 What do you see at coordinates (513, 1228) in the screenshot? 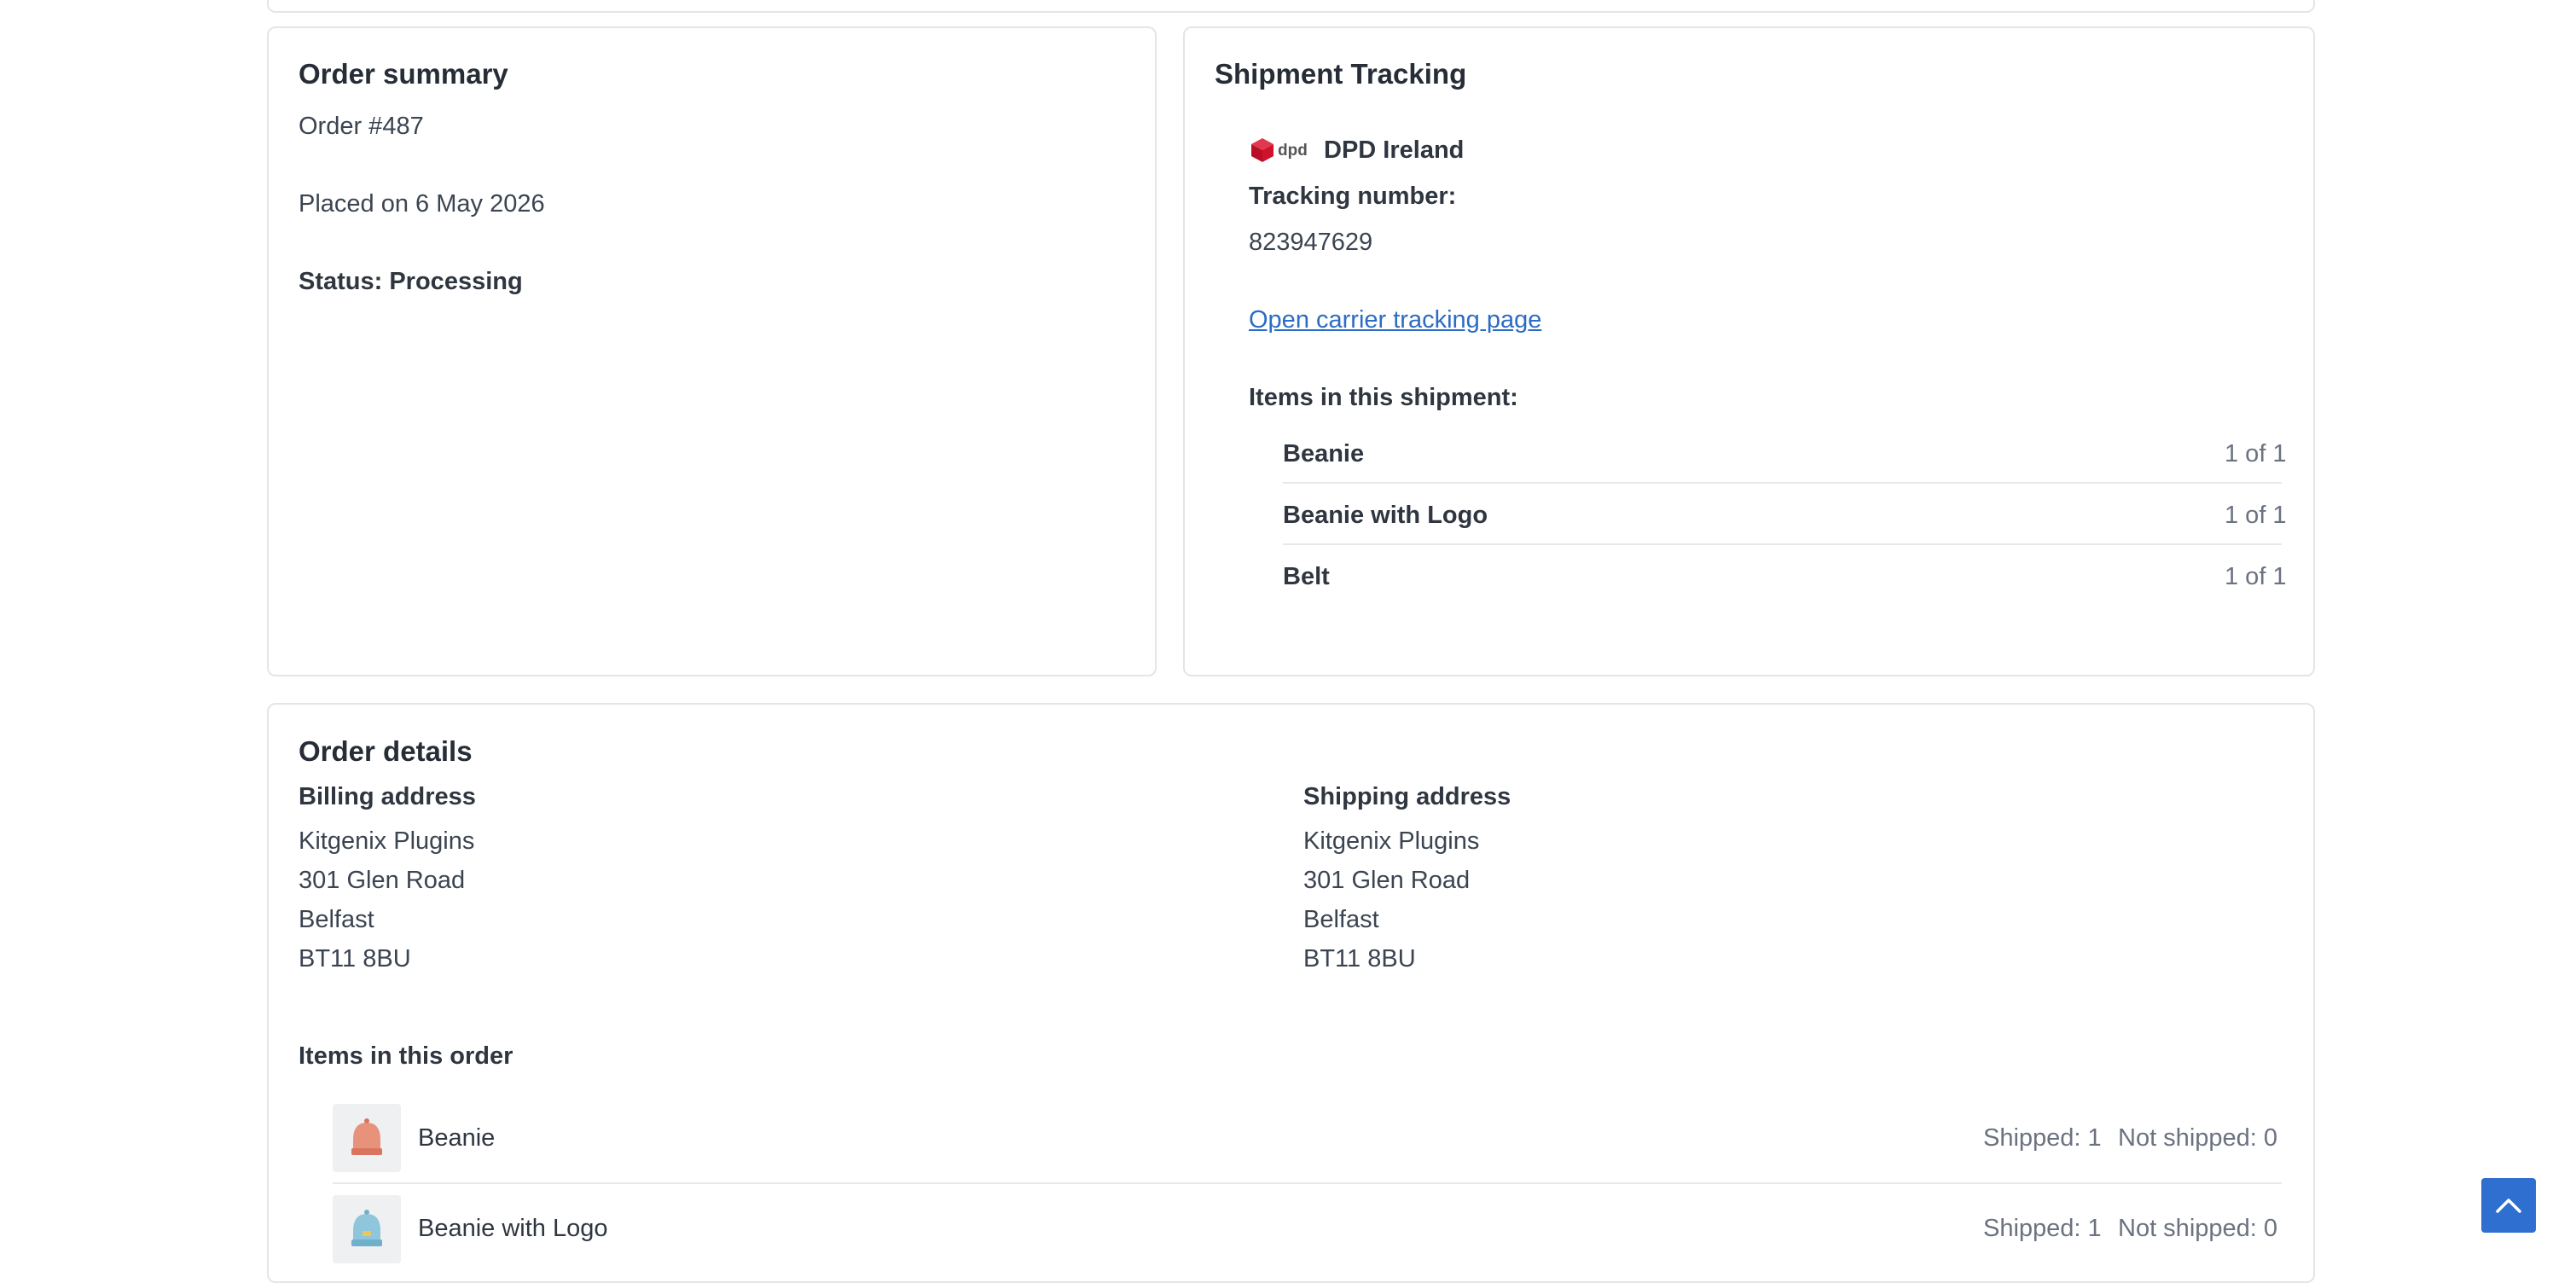
I see `order-item-name: Beanie with Logo` at bounding box center [513, 1228].